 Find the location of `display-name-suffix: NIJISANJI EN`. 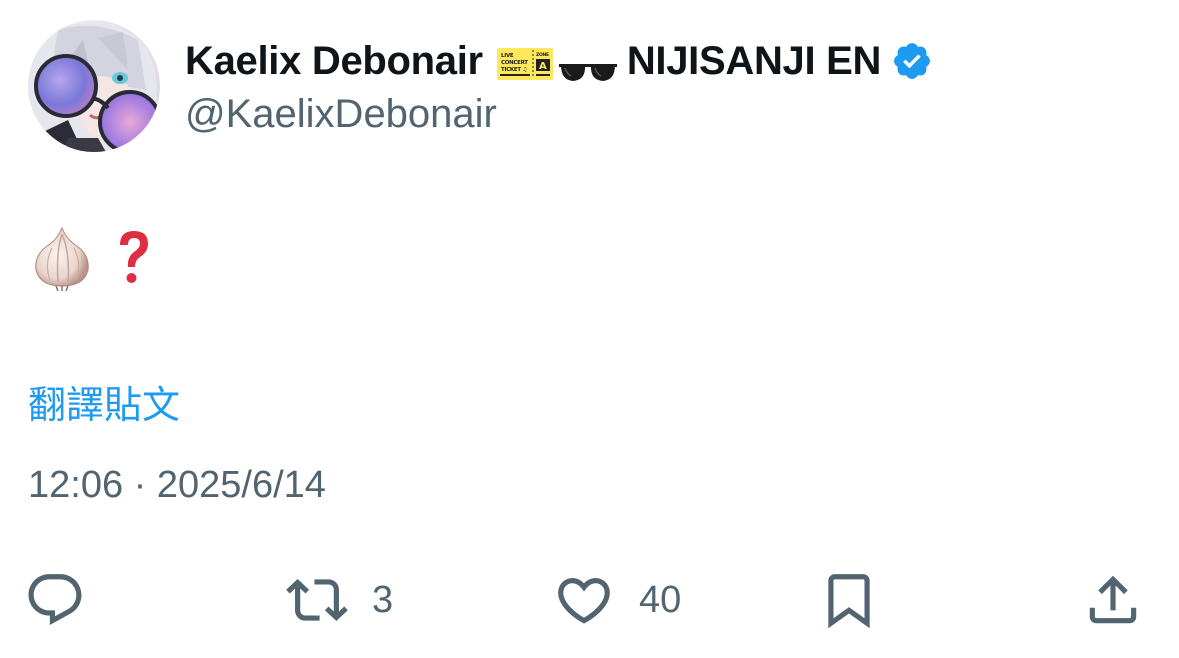

display-name-suffix: NIJISANJI EN is located at coordinates (754, 61).